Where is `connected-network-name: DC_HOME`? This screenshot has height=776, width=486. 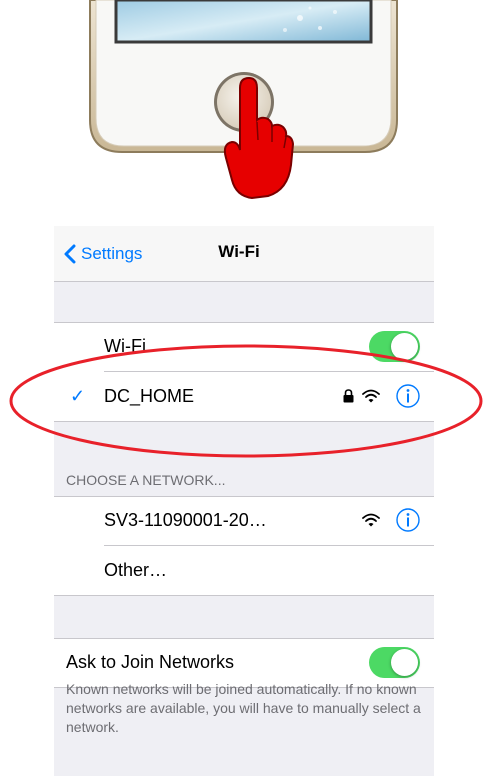
connected-network-name: DC_HOME is located at coordinates (149, 396).